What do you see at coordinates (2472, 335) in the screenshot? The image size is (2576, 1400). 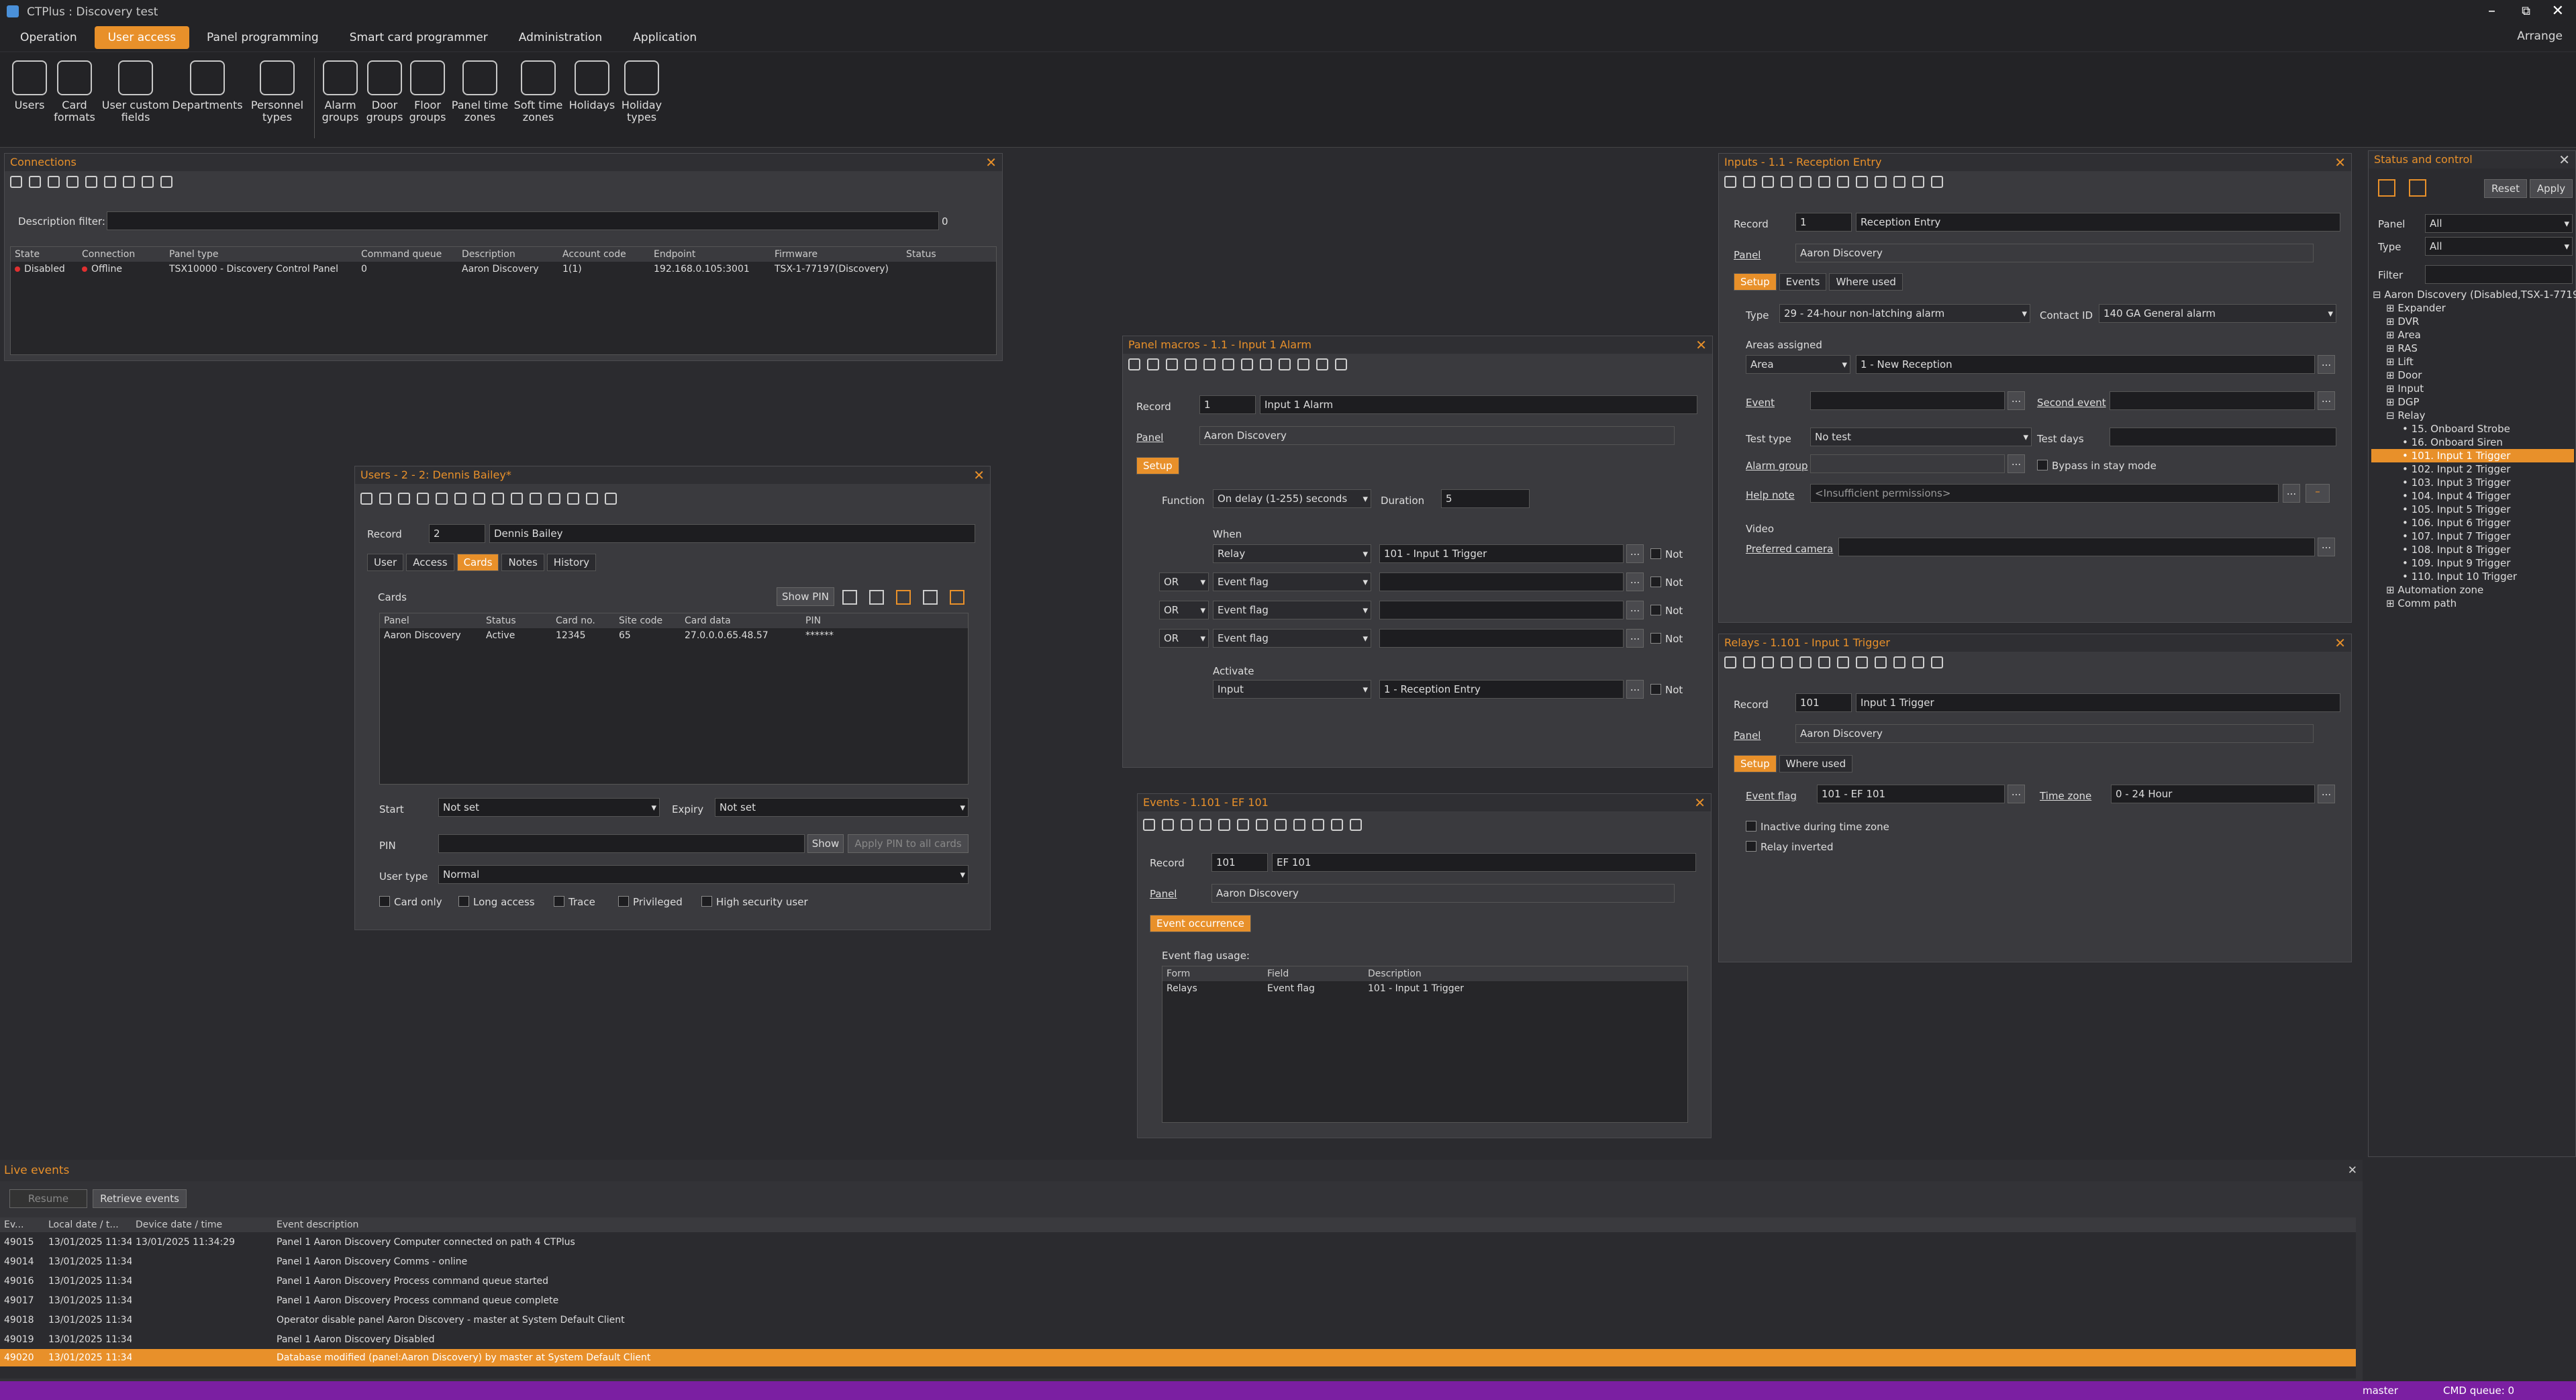 I see `tree-node: ⊞ Area` at bounding box center [2472, 335].